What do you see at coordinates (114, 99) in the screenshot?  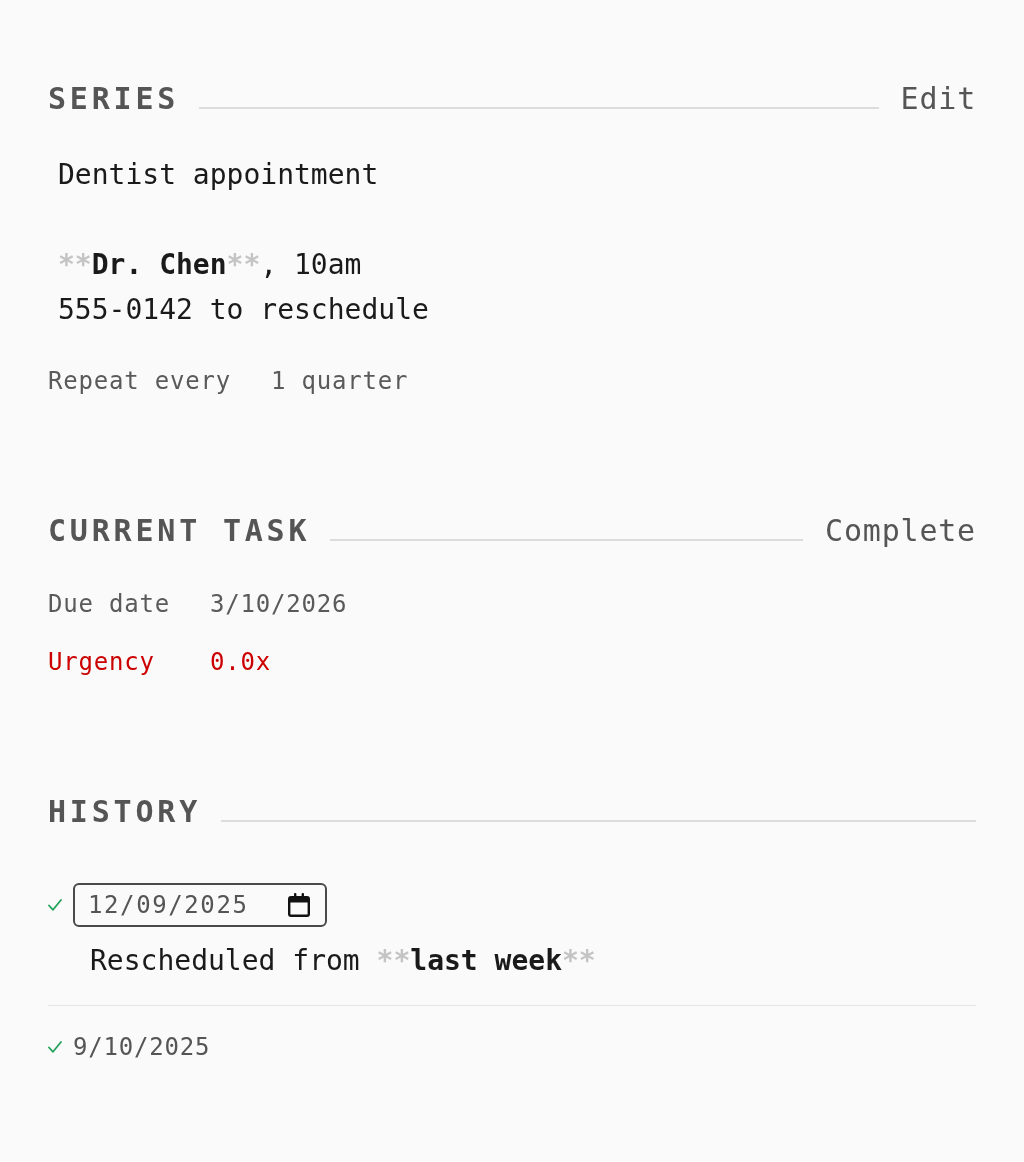 I see `section-heading: SERIES` at bounding box center [114, 99].